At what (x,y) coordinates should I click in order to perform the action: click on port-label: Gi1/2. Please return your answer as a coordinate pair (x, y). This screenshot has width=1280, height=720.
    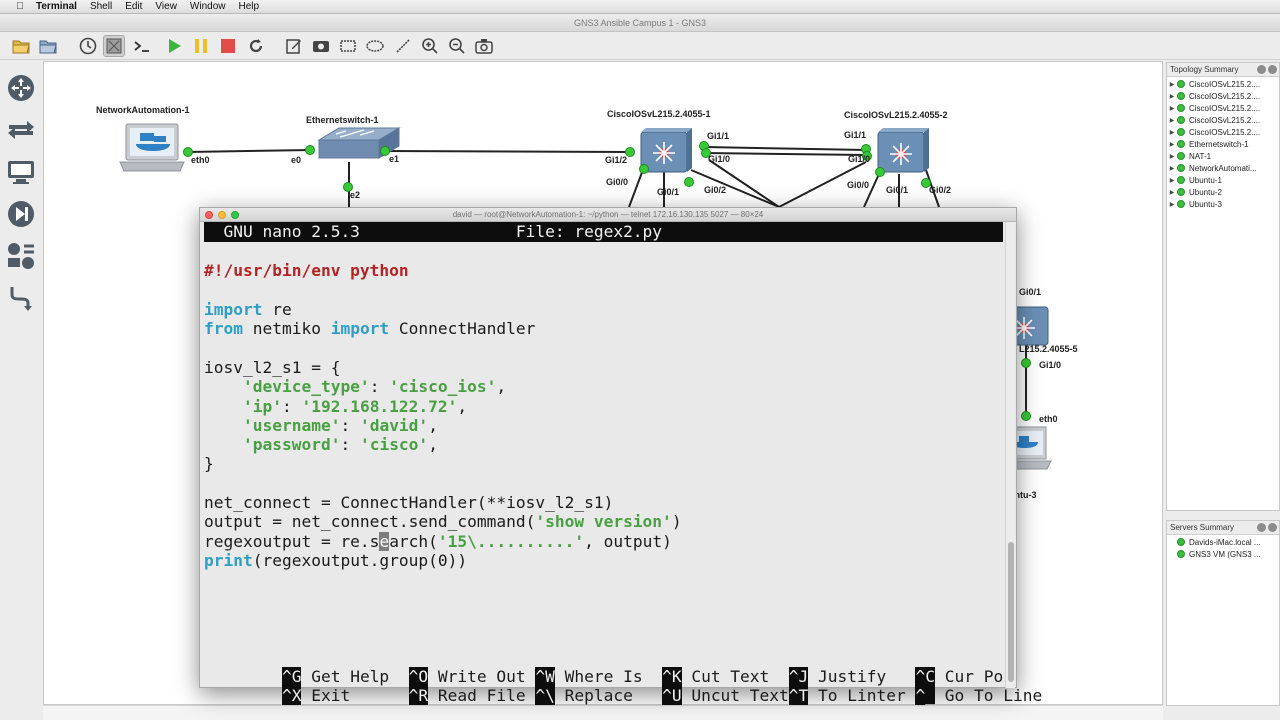
    Looking at the image, I should click on (616, 160).